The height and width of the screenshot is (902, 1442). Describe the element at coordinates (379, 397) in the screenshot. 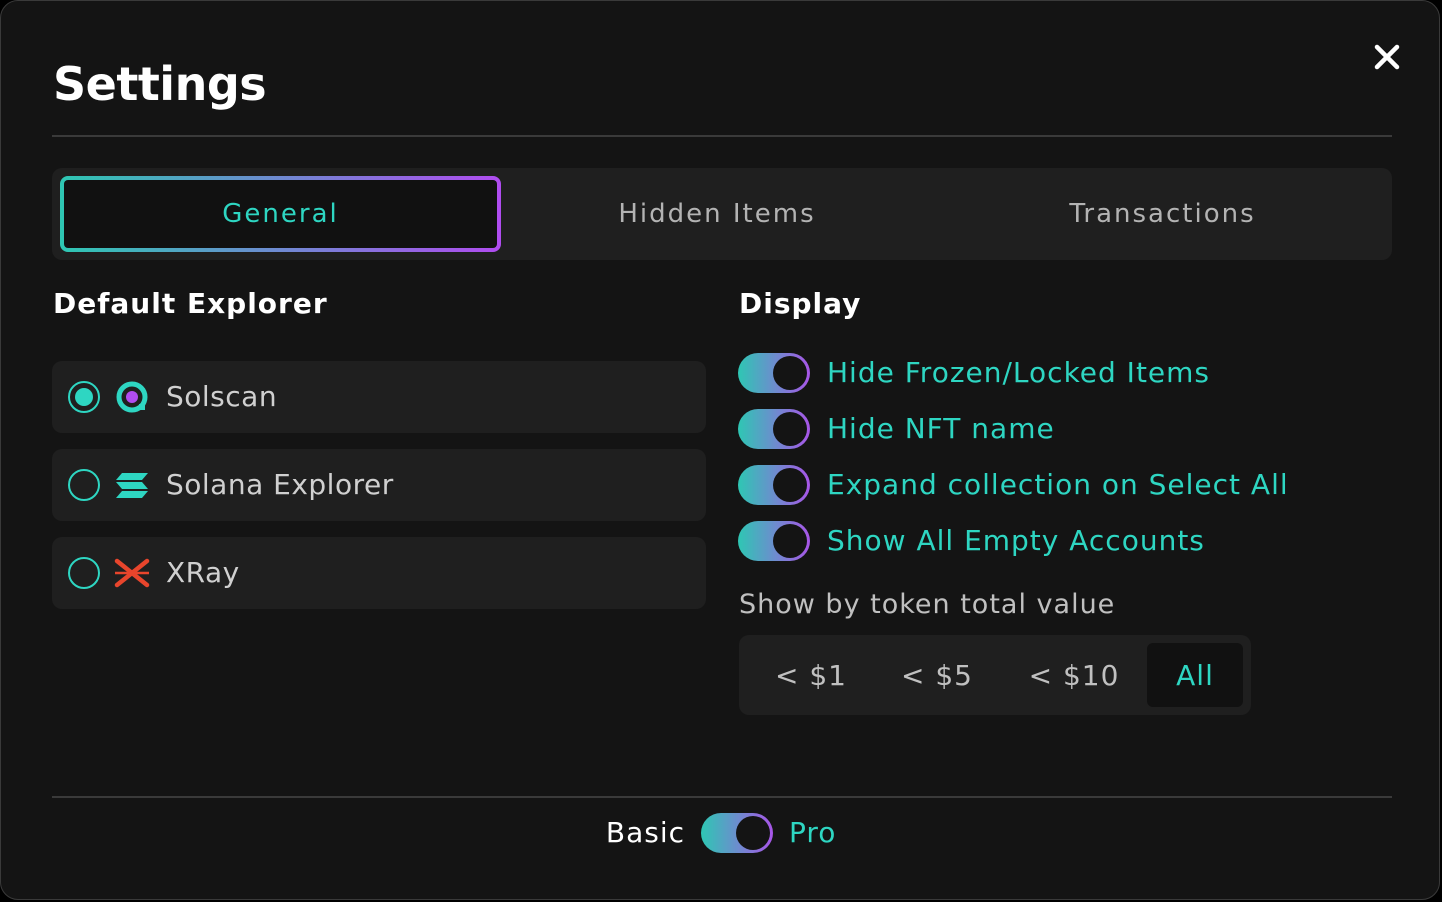

I see `explorer-option-solscan: Solscan` at that location.